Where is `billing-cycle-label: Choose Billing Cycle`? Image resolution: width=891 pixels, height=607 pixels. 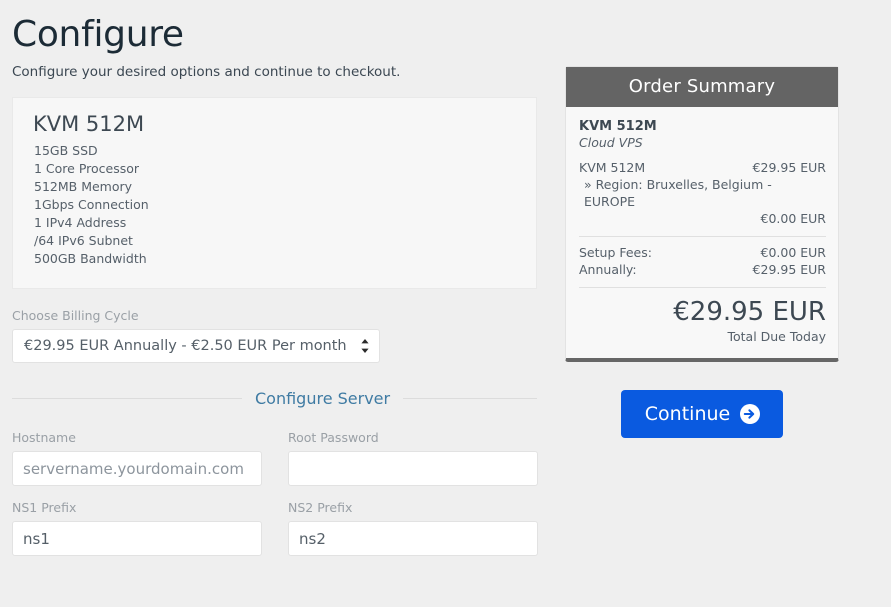
billing-cycle-label: Choose Billing Cycle is located at coordinates (75, 316).